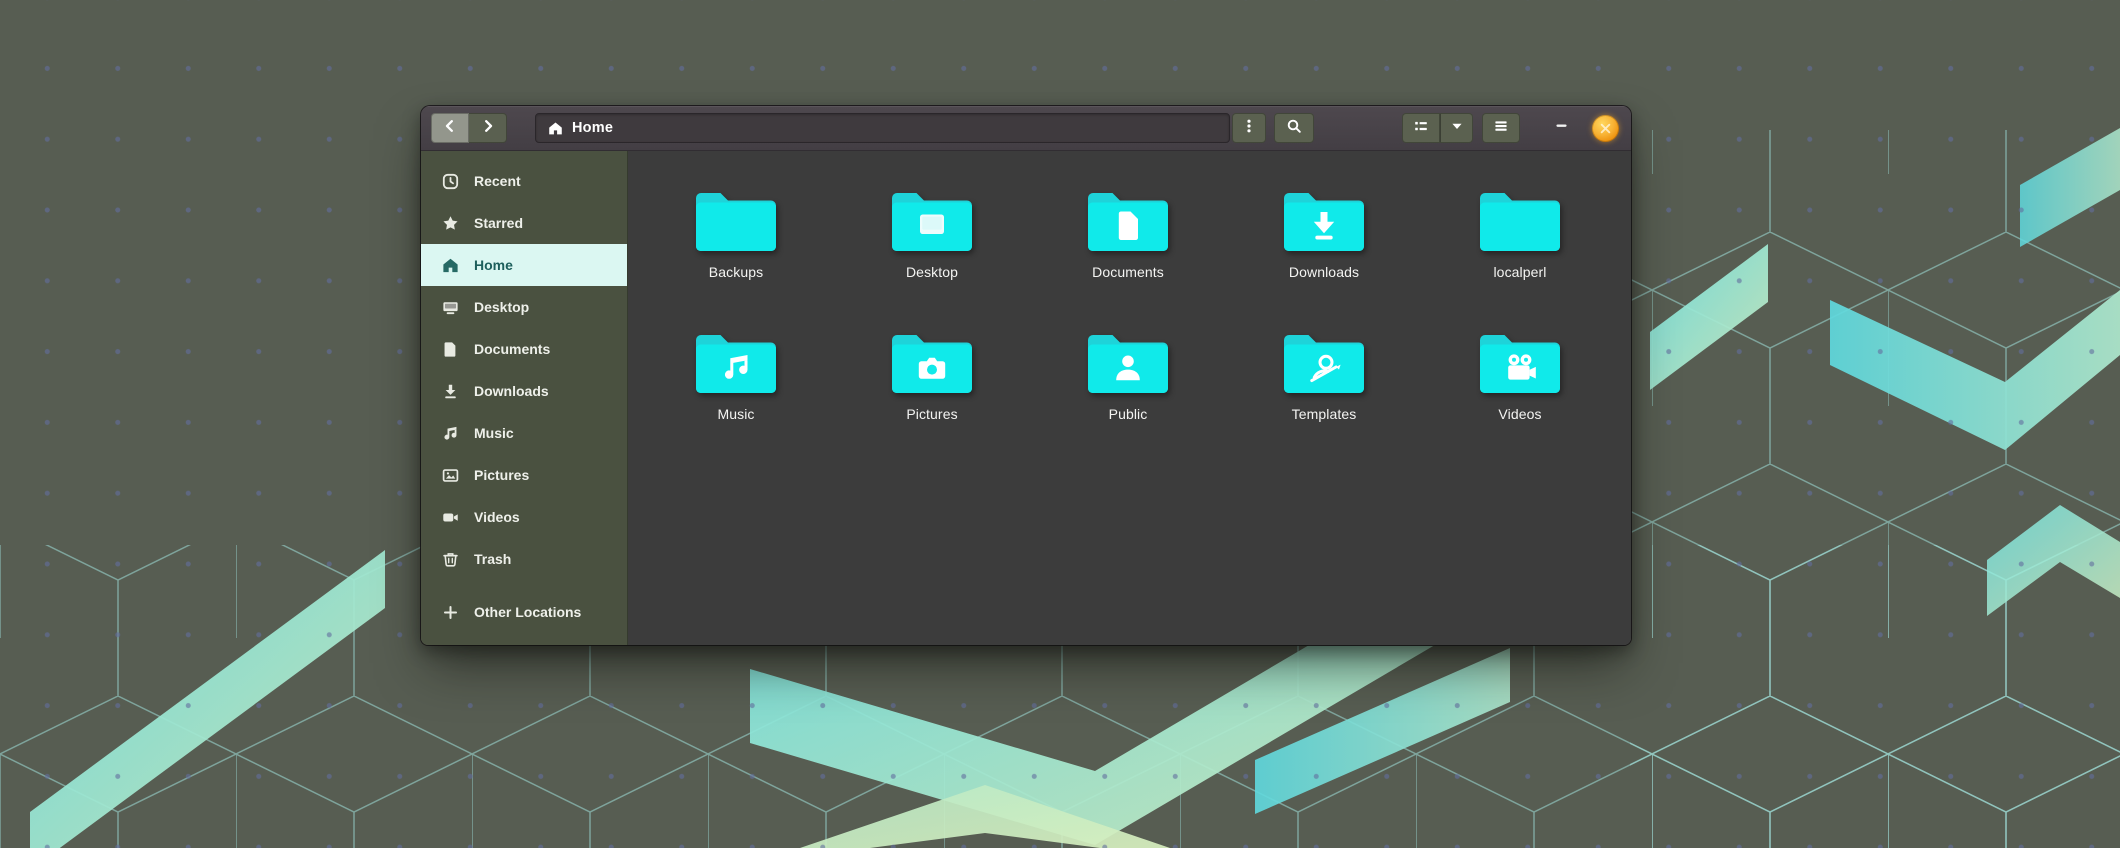  Describe the element at coordinates (1324, 414) in the screenshot. I see `file-label: Templates` at that location.